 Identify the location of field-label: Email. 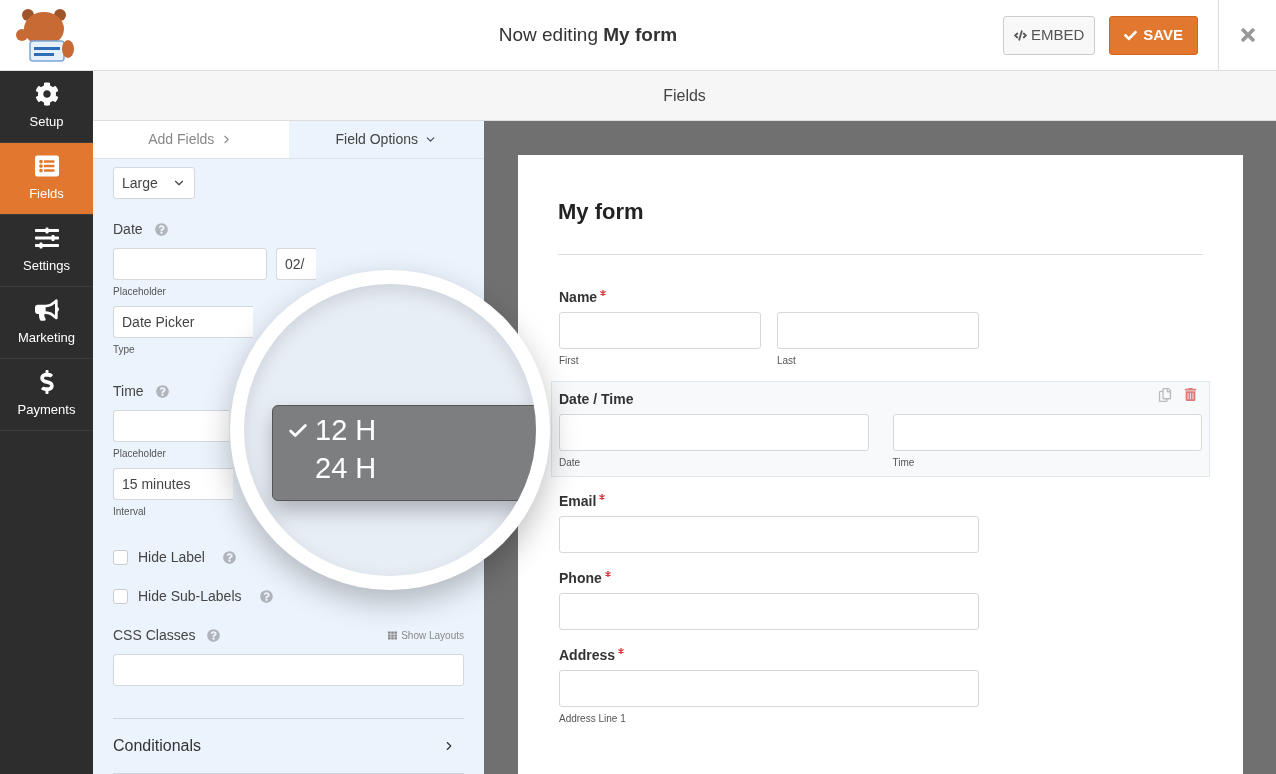
(578, 501).